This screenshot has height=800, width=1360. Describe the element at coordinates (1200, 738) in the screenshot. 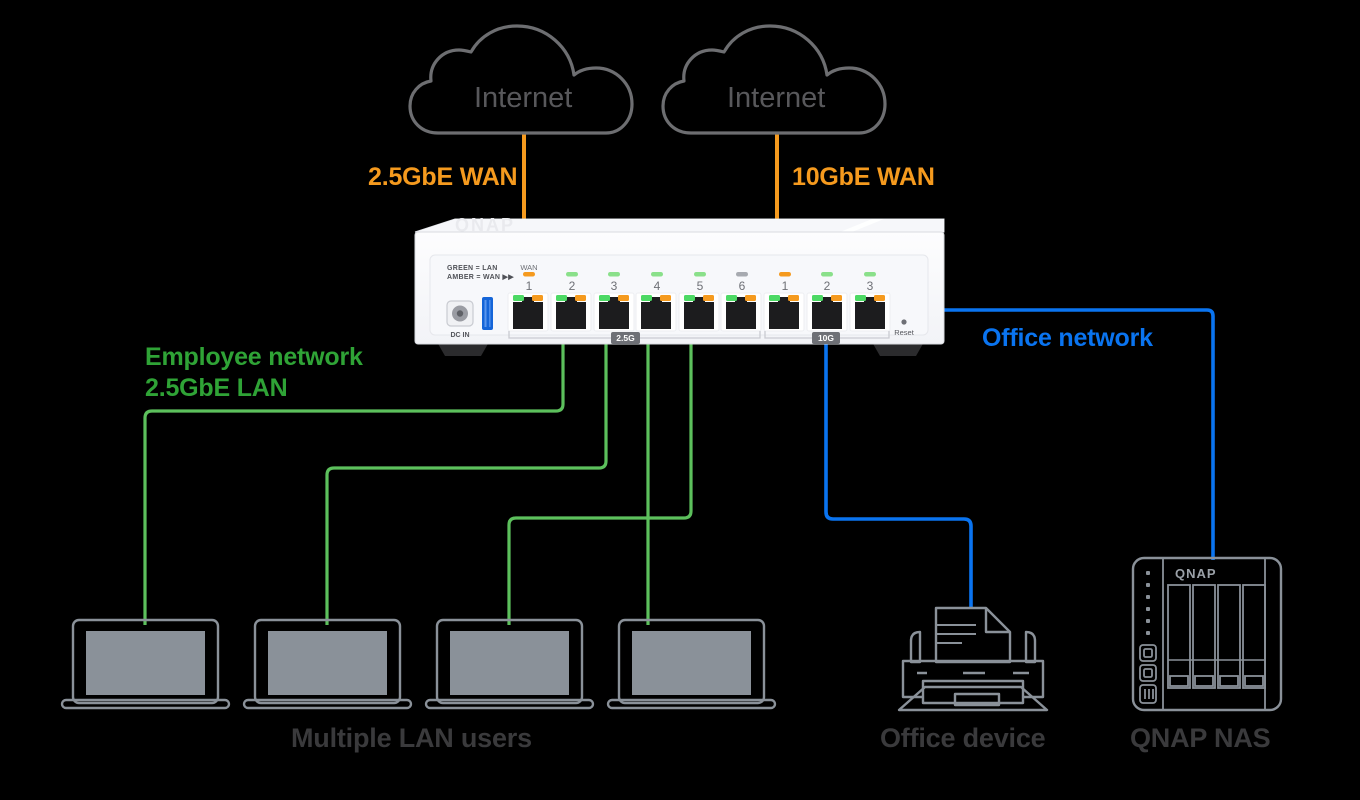

I see `label-qnap-nas: QNAP NAS` at that location.